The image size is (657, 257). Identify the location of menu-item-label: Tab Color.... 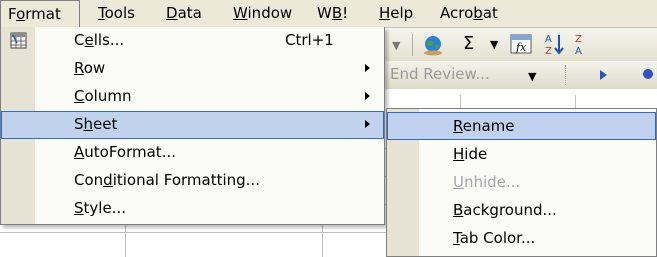
(494, 238).